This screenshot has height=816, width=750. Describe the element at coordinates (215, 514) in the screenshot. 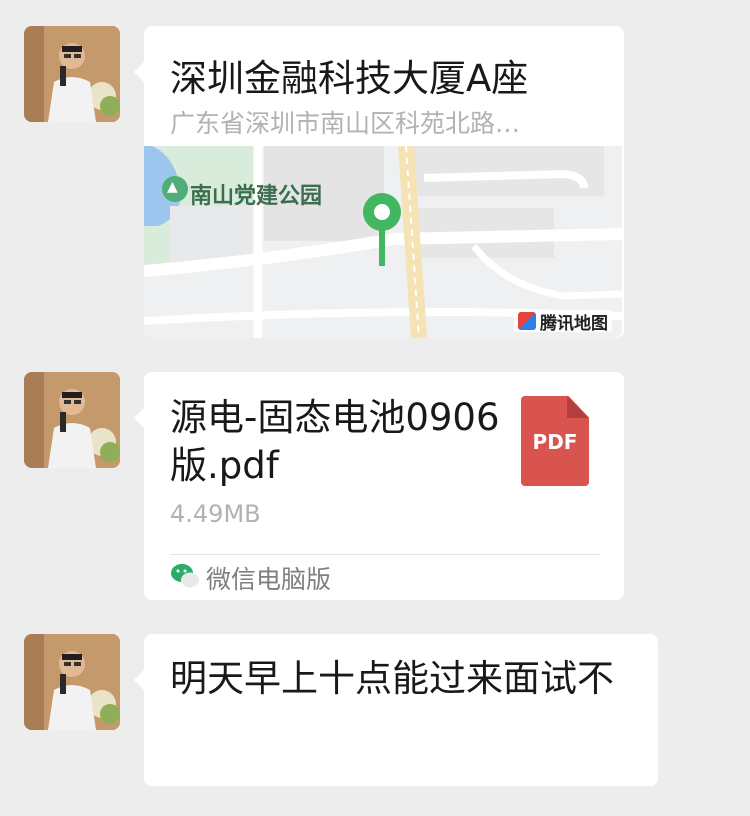

I see `file-size: 4.49MB` at that location.